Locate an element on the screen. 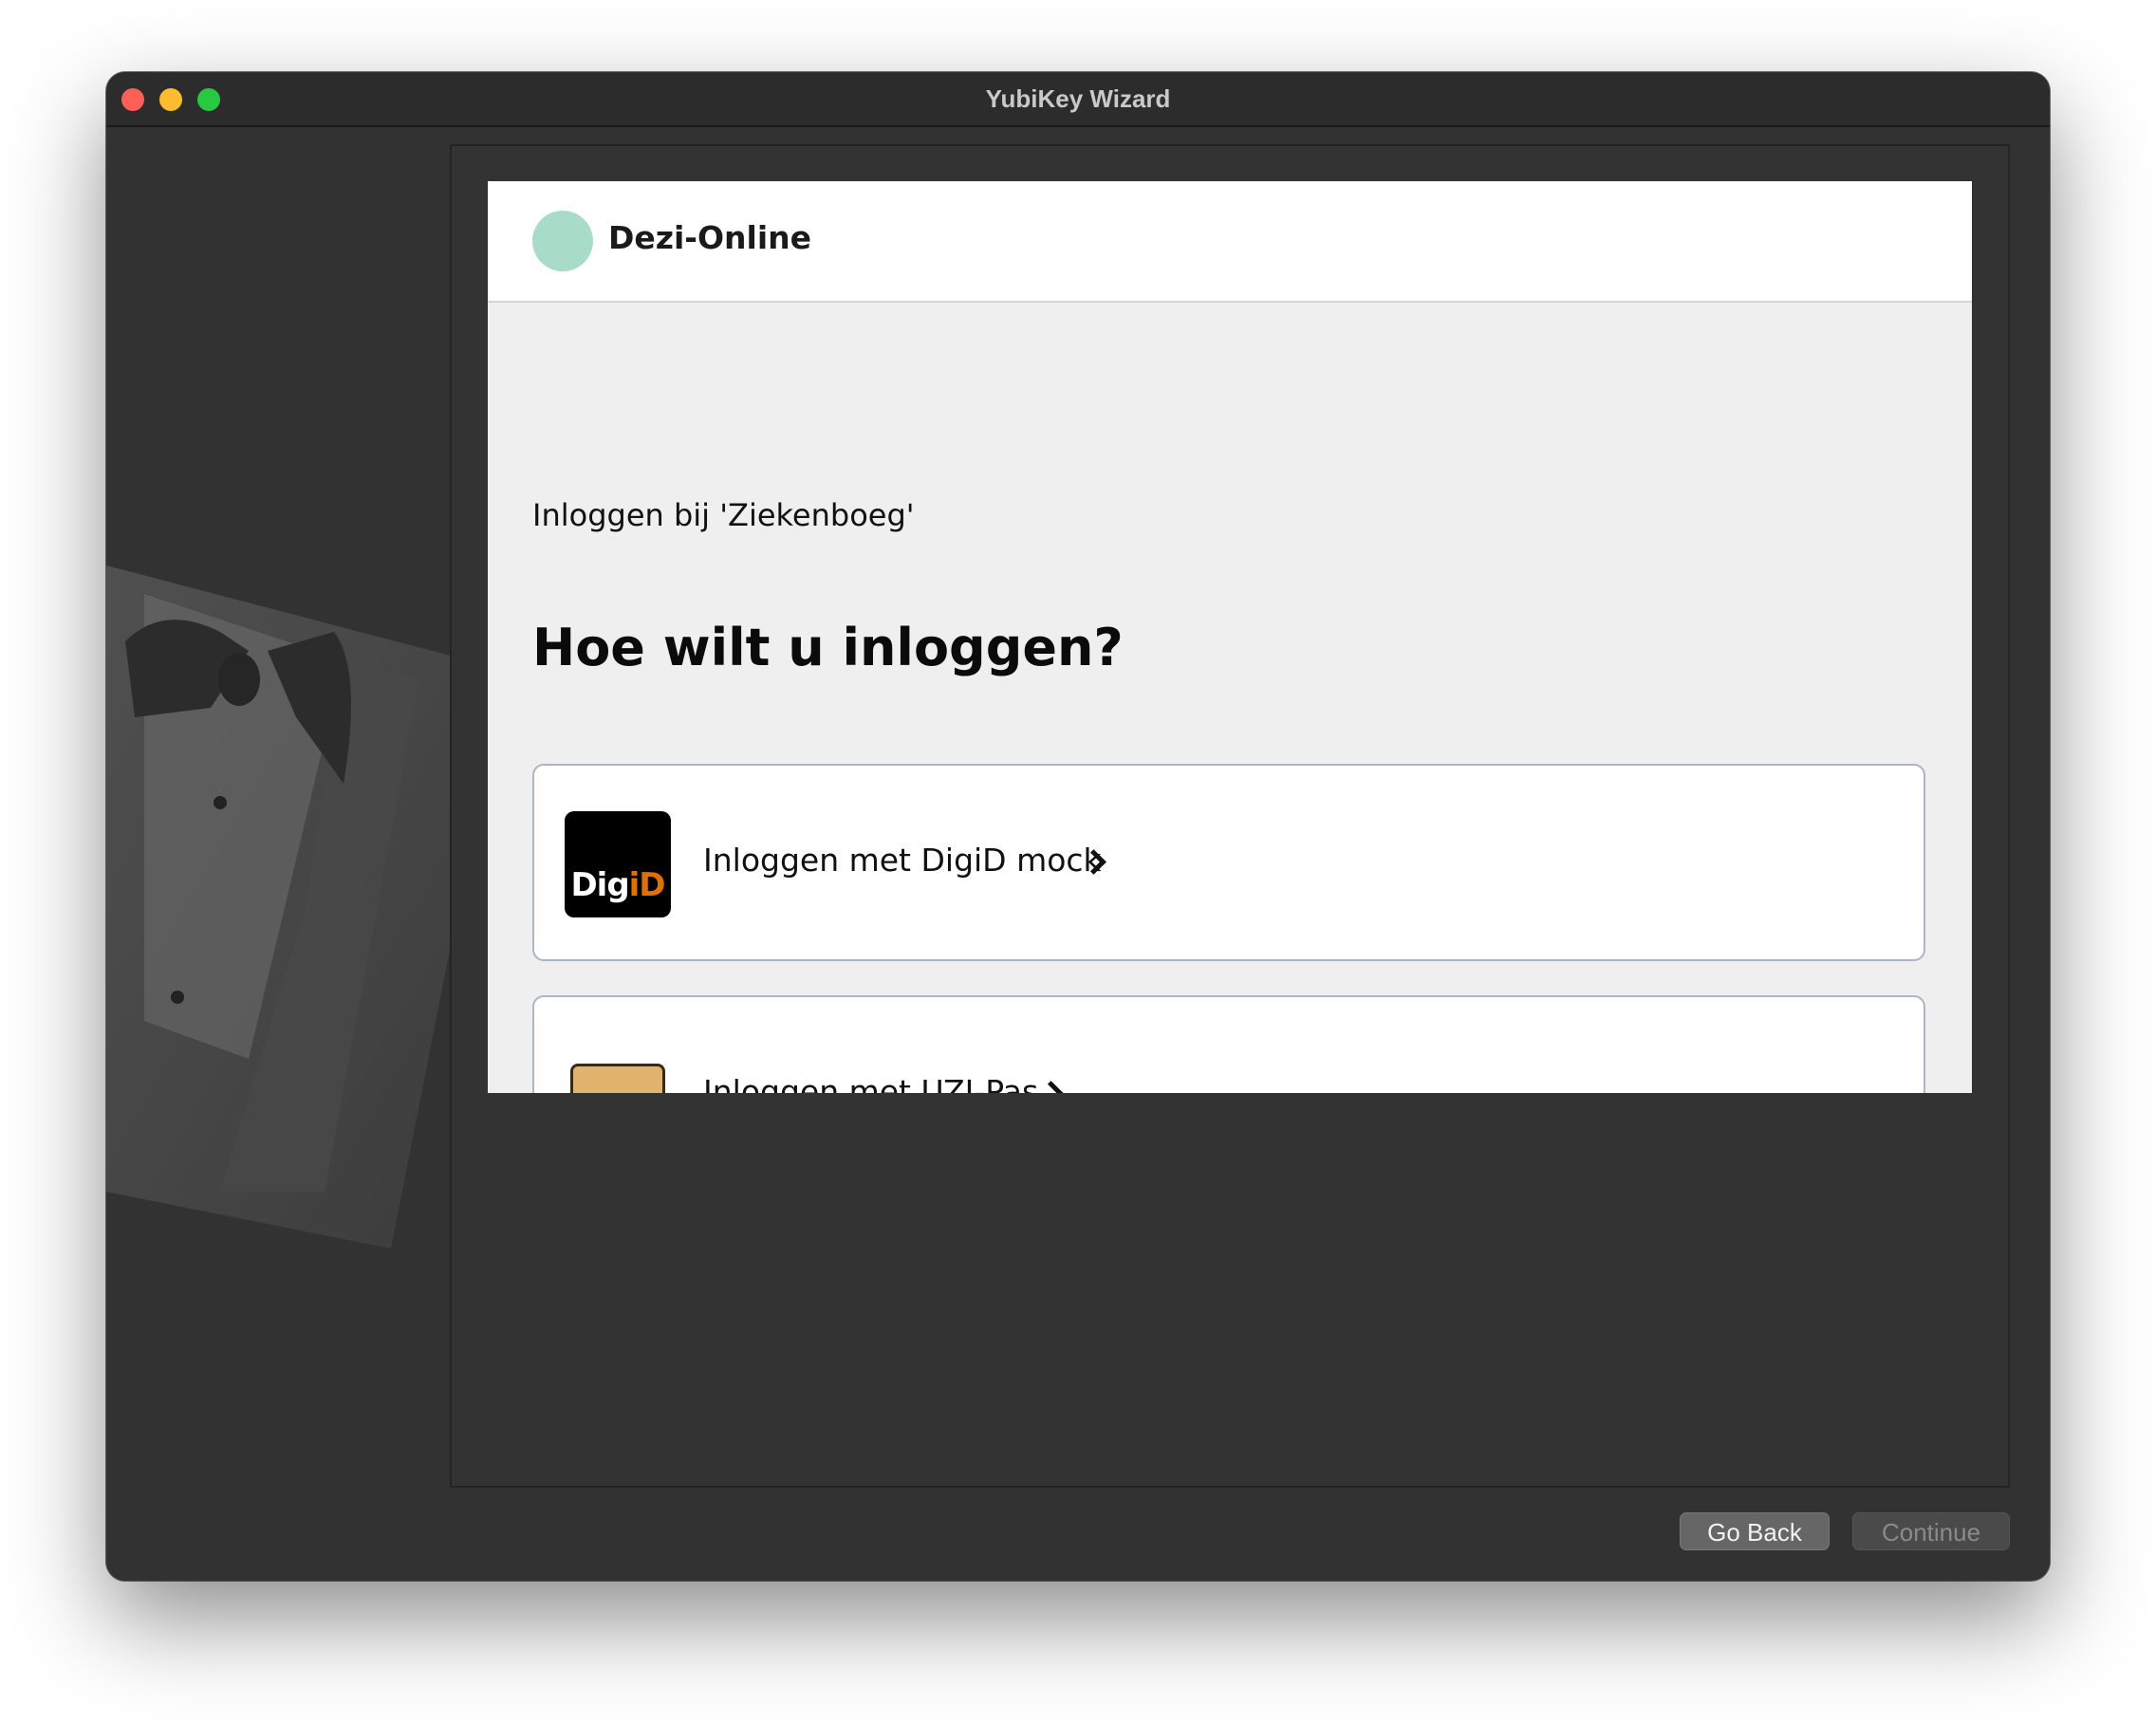 This screenshot has width=2156, height=1723. uzi-login-option: Inloggen met UZI-Pas is located at coordinates (1228, 1044).